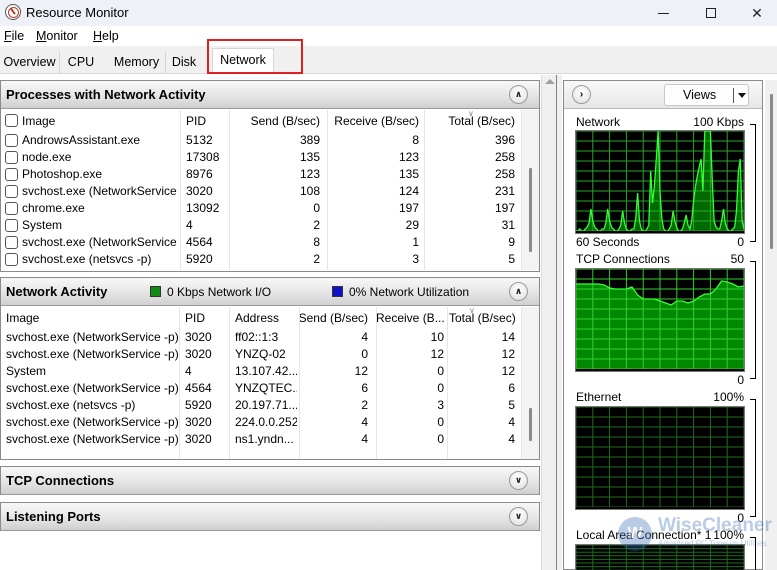 This screenshot has width=777, height=570. Describe the element at coordinates (530, 383) in the screenshot. I see `network-activity-scrollbar` at that location.